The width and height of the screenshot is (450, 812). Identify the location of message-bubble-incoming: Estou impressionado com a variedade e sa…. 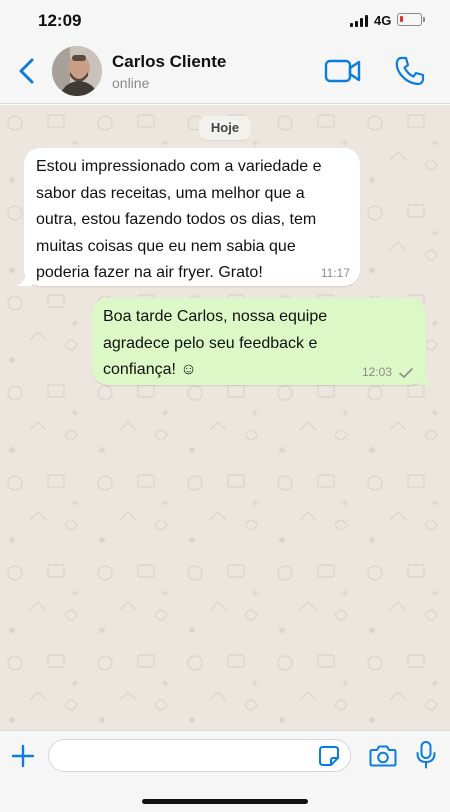
(188, 217).